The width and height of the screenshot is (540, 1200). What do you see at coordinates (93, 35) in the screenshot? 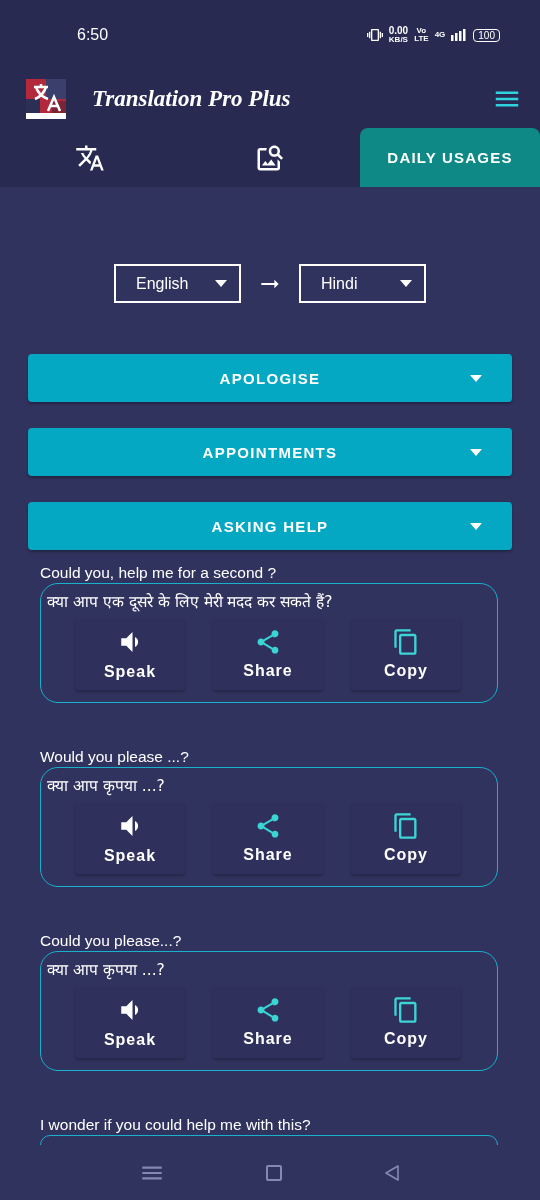
I see `status-time: 6:50` at bounding box center [93, 35].